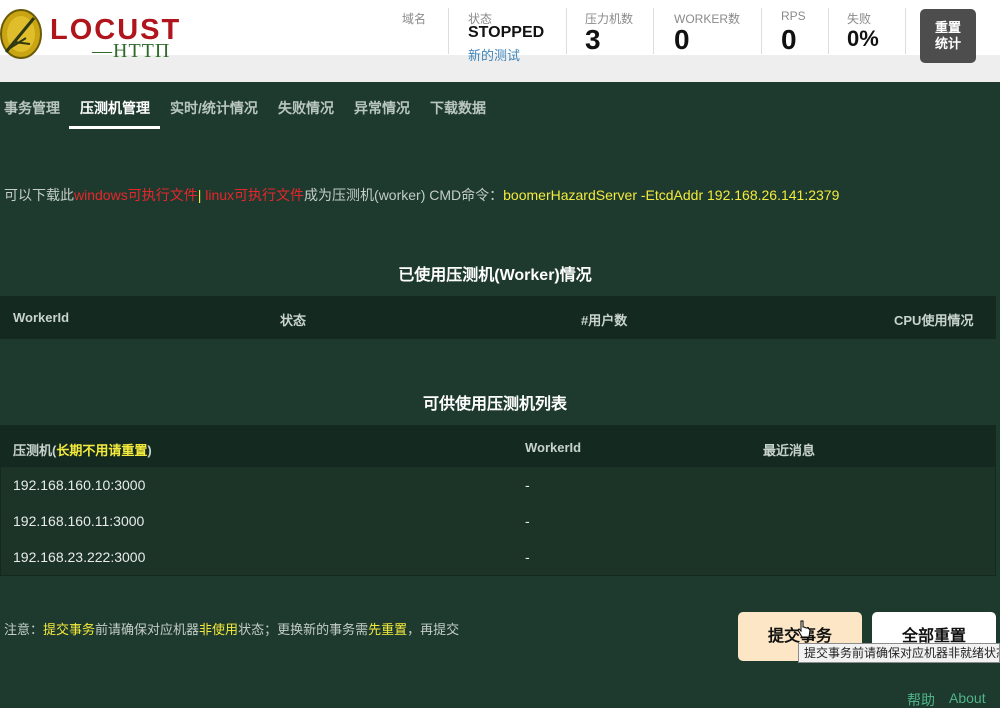 The image size is (1000, 708). What do you see at coordinates (498, 521) in the screenshot?
I see `table-row: 192.168.160.11:3000 -` at bounding box center [498, 521].